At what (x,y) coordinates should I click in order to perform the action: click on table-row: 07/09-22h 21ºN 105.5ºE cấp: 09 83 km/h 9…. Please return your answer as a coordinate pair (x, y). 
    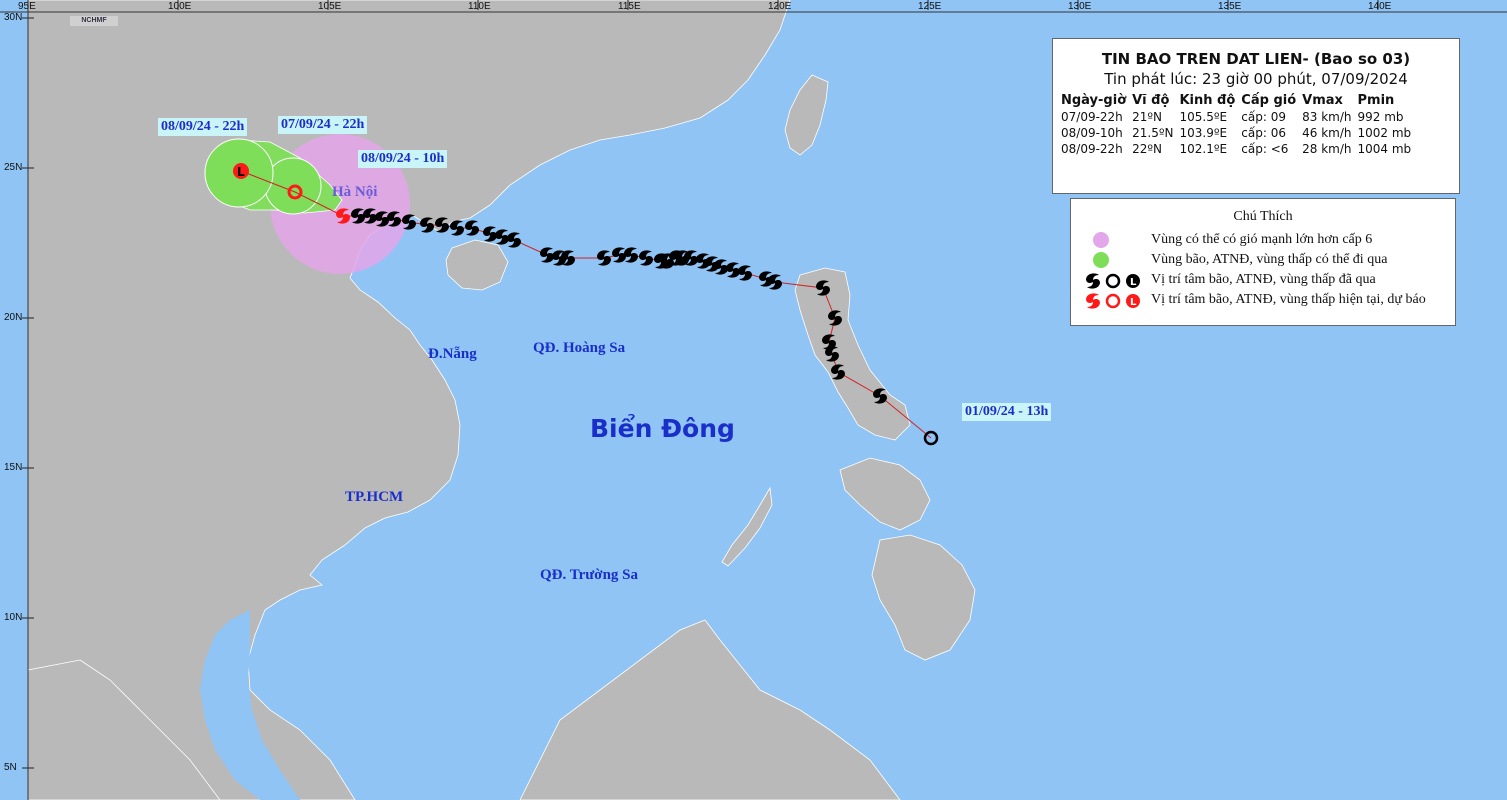
    Looking at the image, I should click on (1239, 117).